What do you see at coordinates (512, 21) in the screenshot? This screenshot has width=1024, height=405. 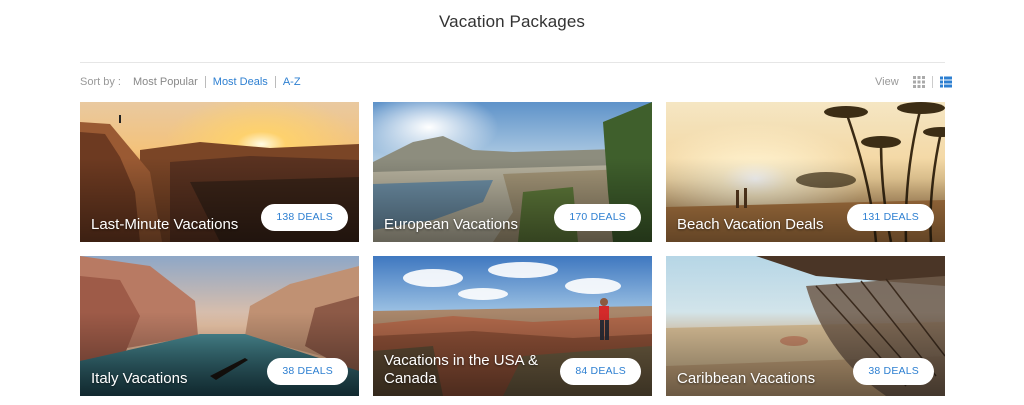 I see `page-title: Vacation Packages` at bounding box center [512, 21].